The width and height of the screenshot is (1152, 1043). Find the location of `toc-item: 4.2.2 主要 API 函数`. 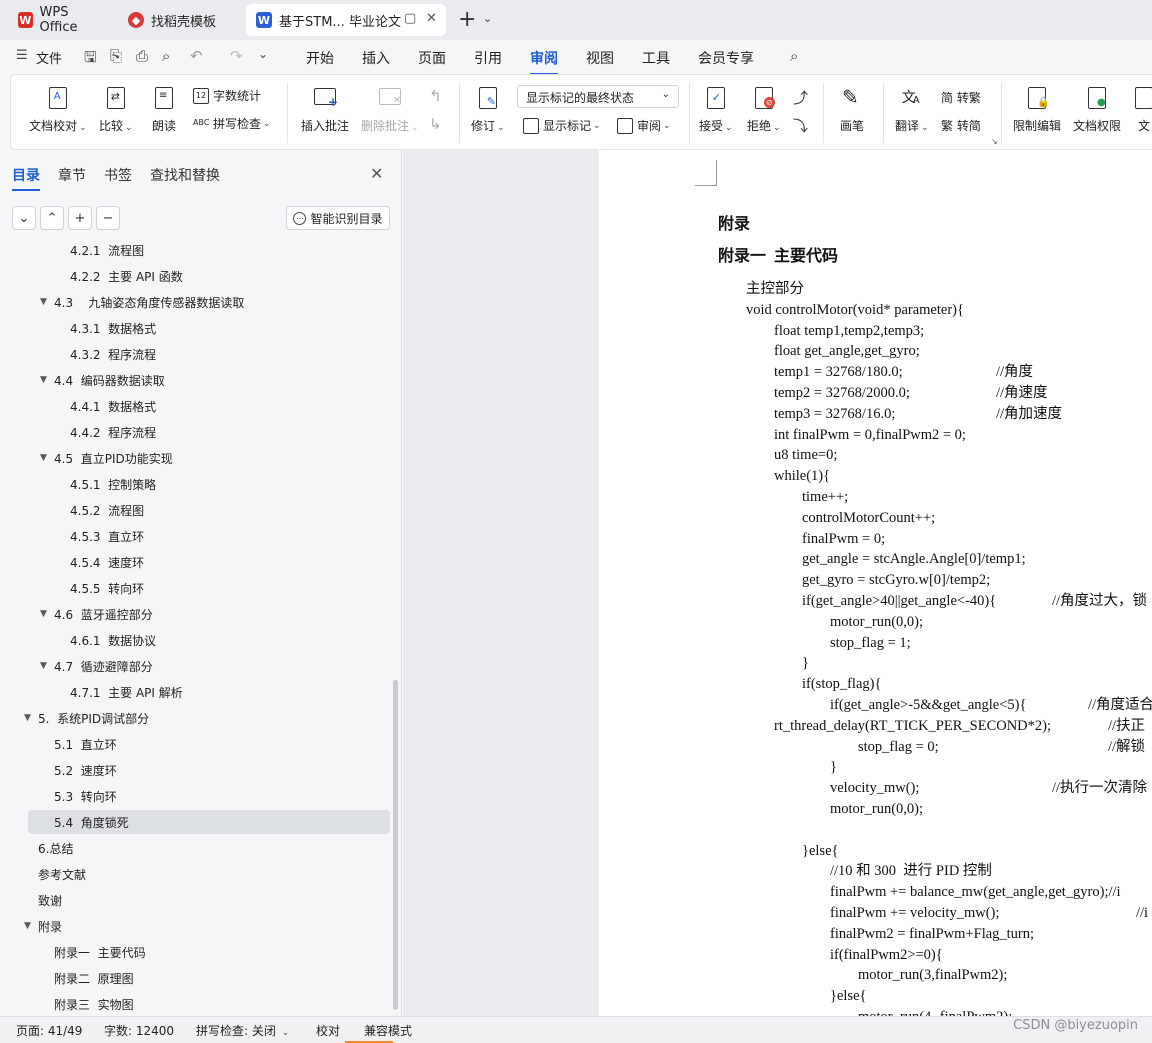

toc-item: 4.2.2 主要 API 函数 is located at coordinates (209, 276).